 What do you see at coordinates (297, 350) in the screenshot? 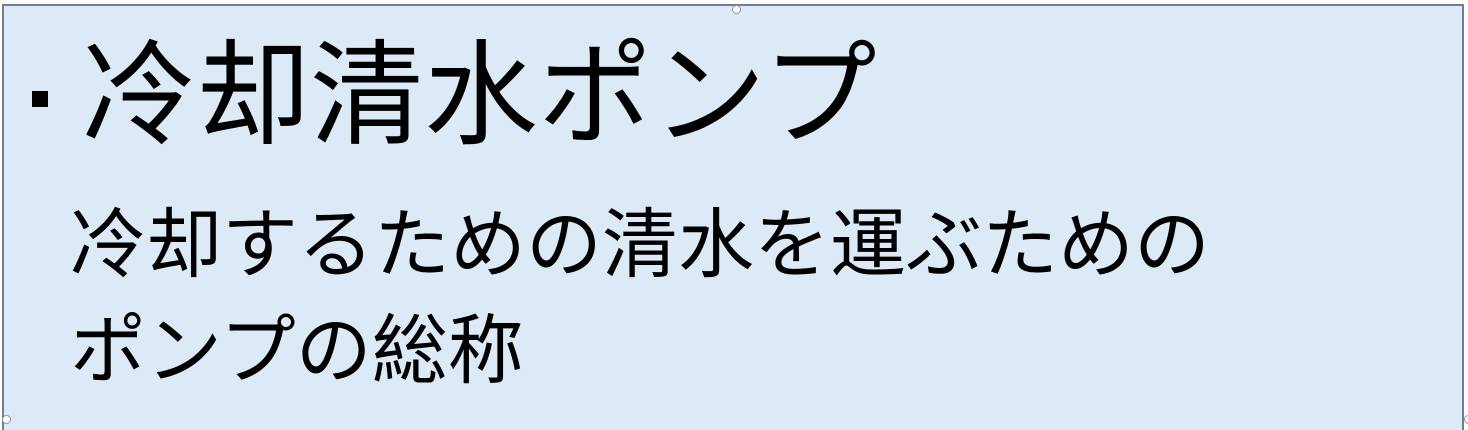
I see `description-line-2: ポンプの総称` at bounding box center [297, 350].